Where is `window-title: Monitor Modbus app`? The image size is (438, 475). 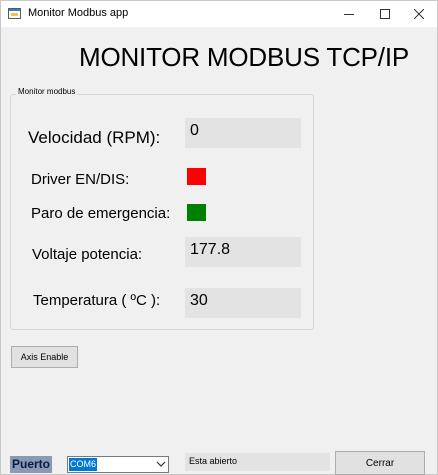 window-title: Monitor Modbus app is located at coordinates (78, 13).